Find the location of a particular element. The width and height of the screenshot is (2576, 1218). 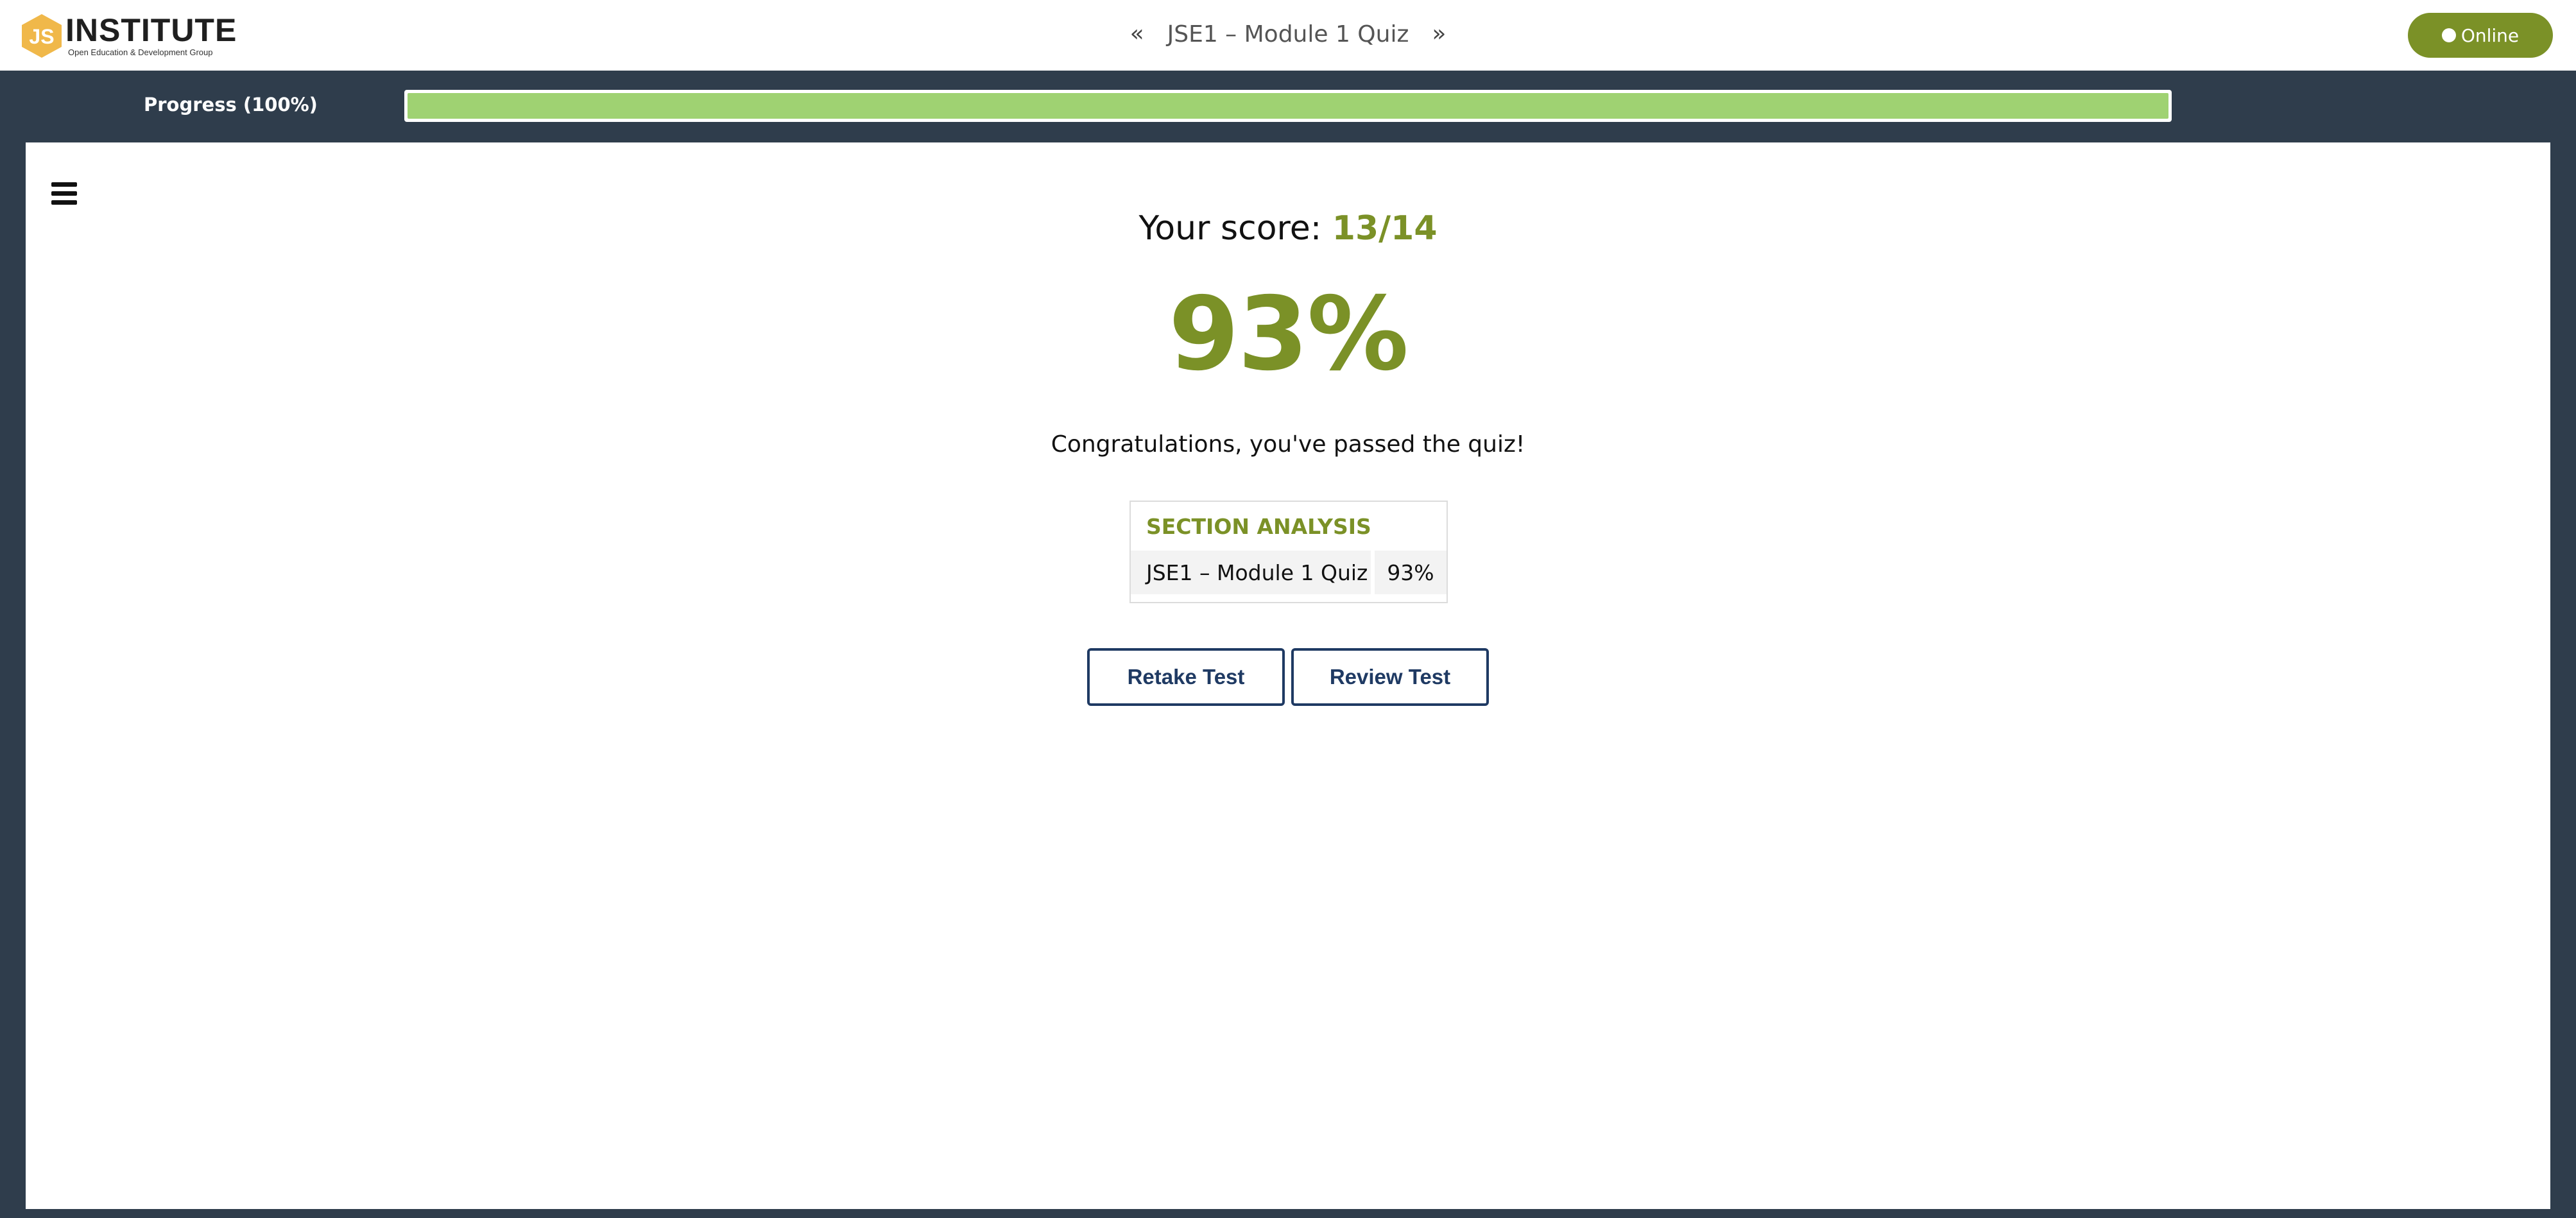

status-dot-icon is located at coordinates (2448, 35).